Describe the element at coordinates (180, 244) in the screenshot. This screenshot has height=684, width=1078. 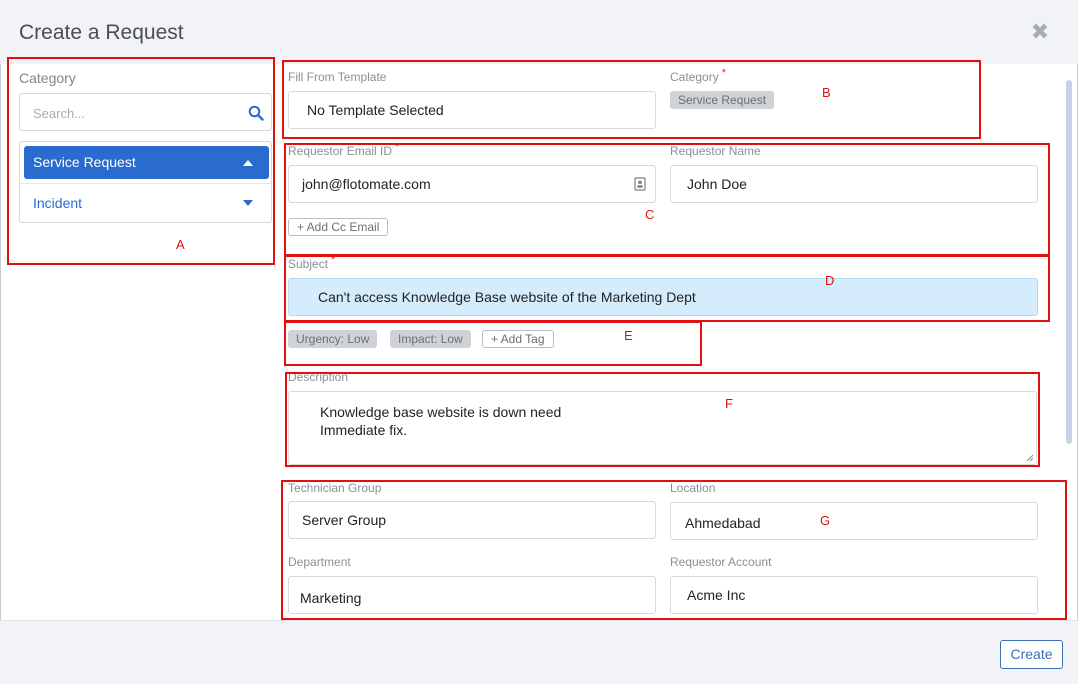
I see `annotation-label-a: A` at that location.